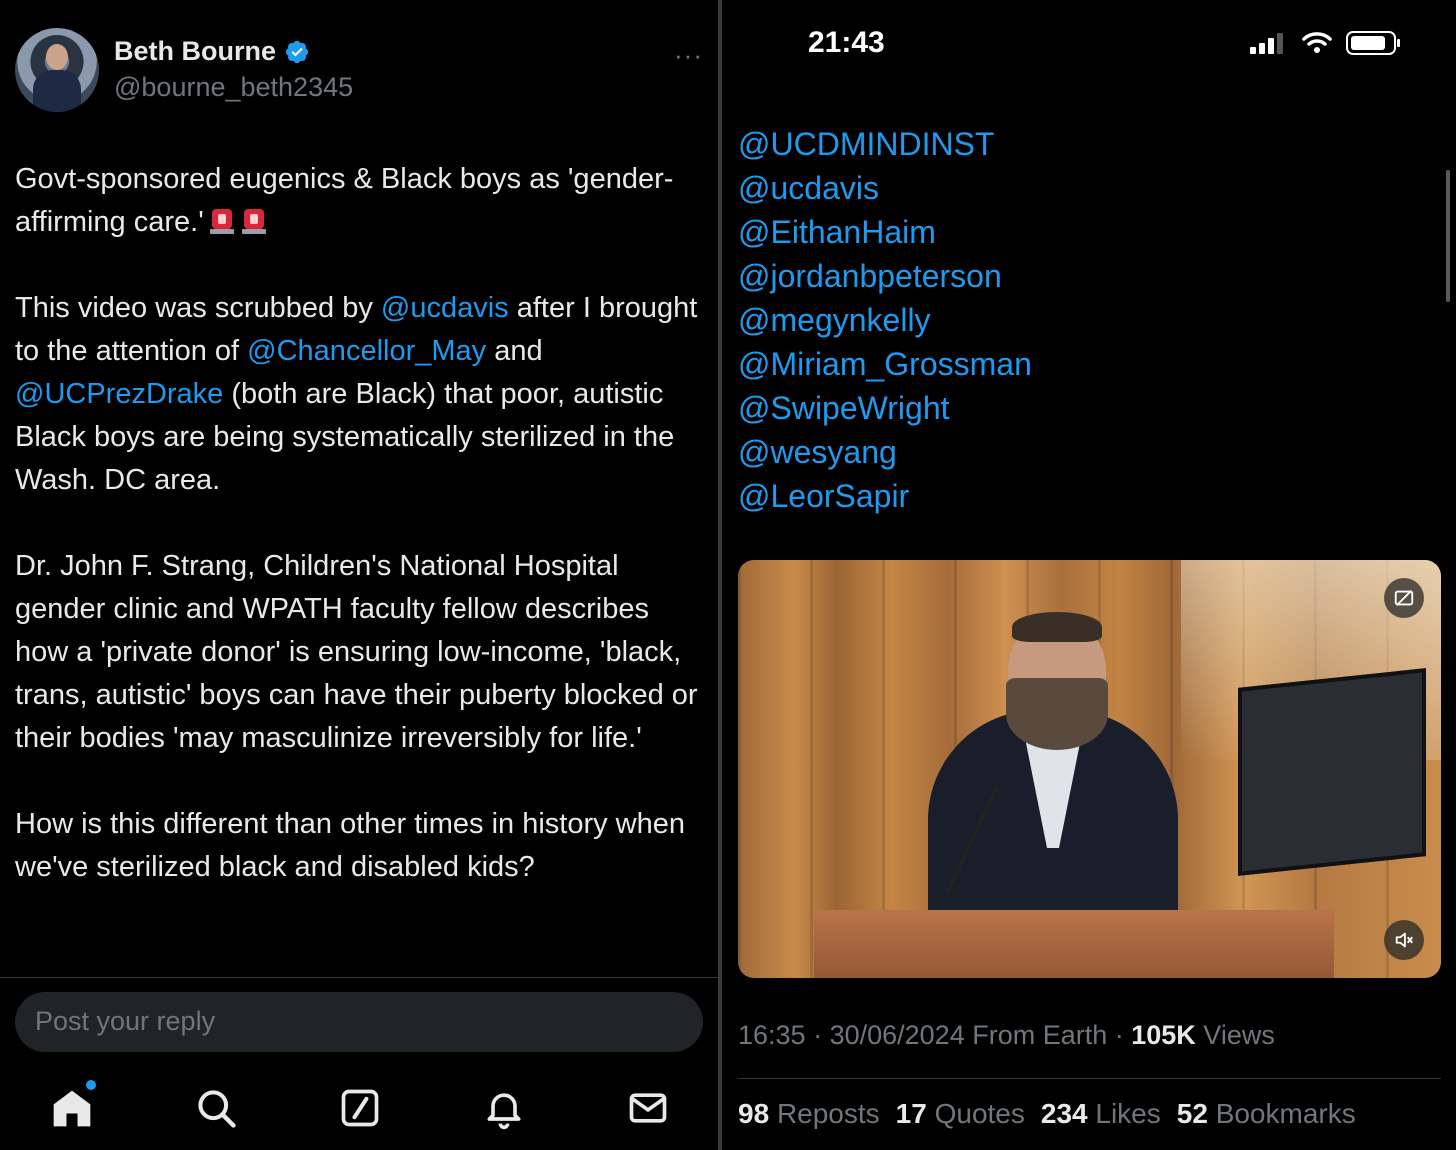  I want to click on mention-link: @EithanHaim, so click(885, 232).